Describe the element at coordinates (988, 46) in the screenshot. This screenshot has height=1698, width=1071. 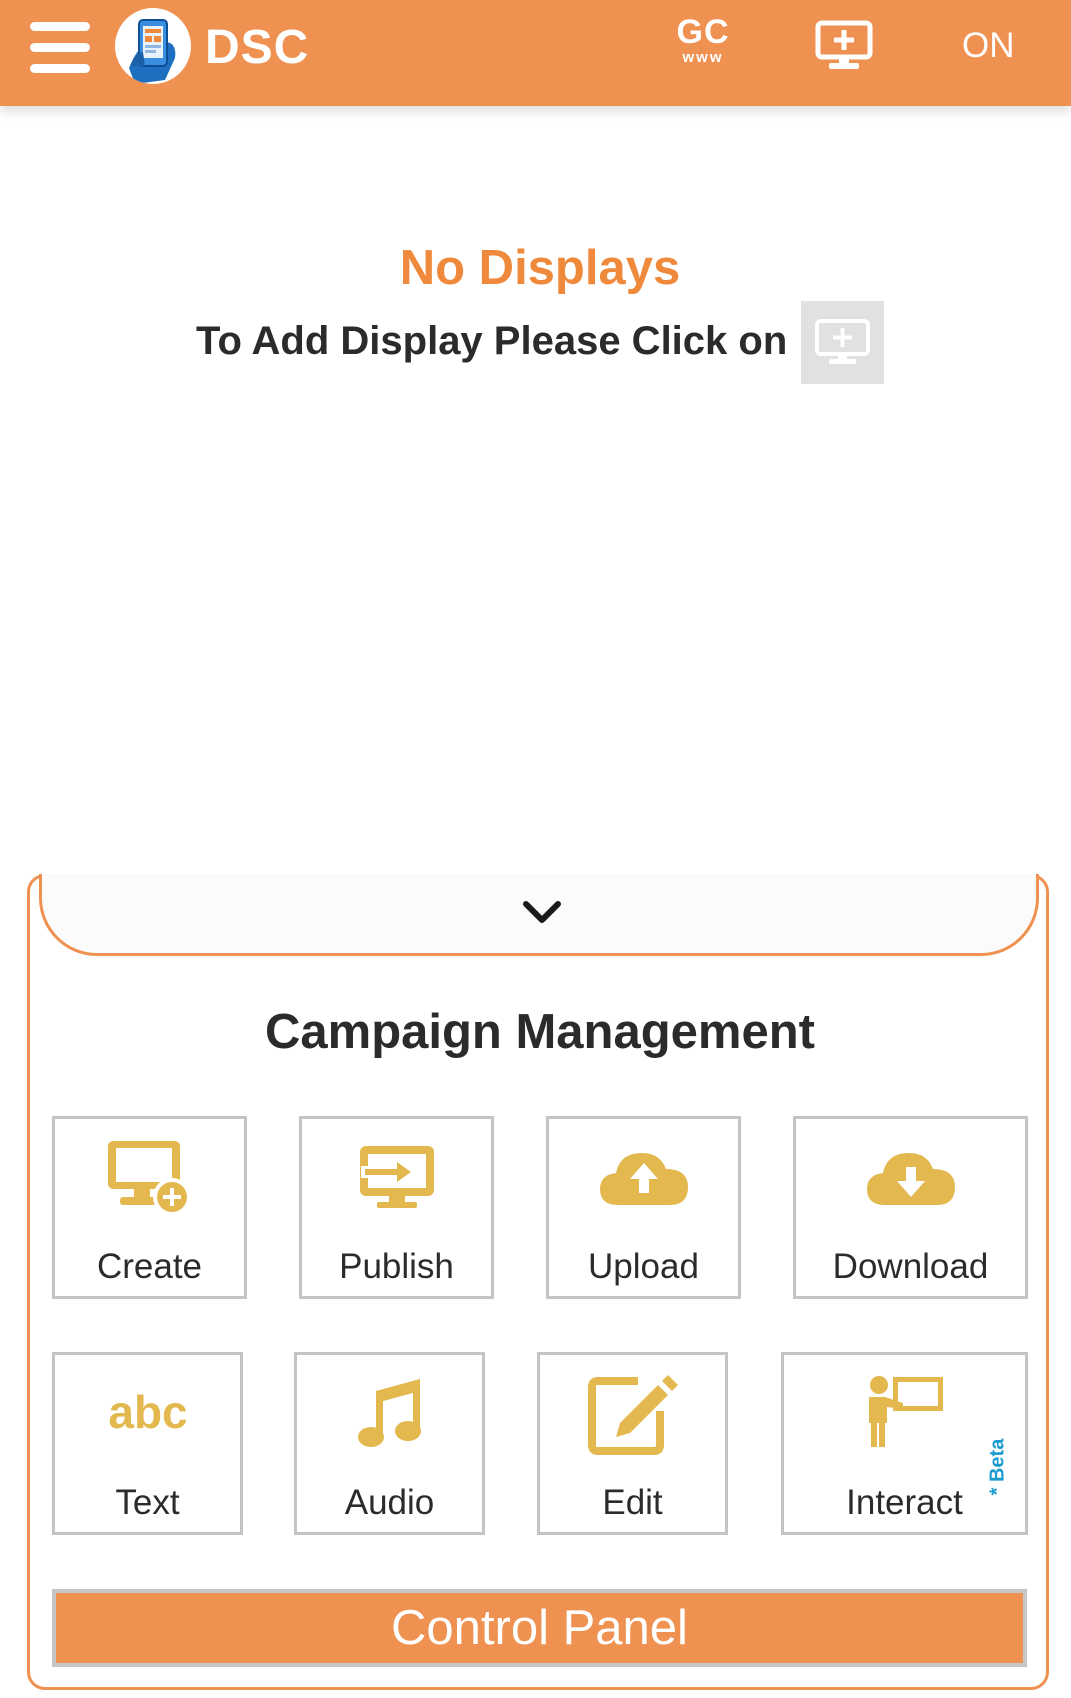
I see `status-toggle-label: ON` at that location.